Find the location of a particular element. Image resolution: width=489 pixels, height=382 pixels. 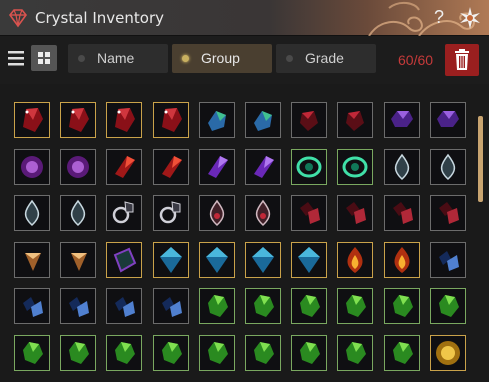

grid-view-button is located at coordinates (44, 58).